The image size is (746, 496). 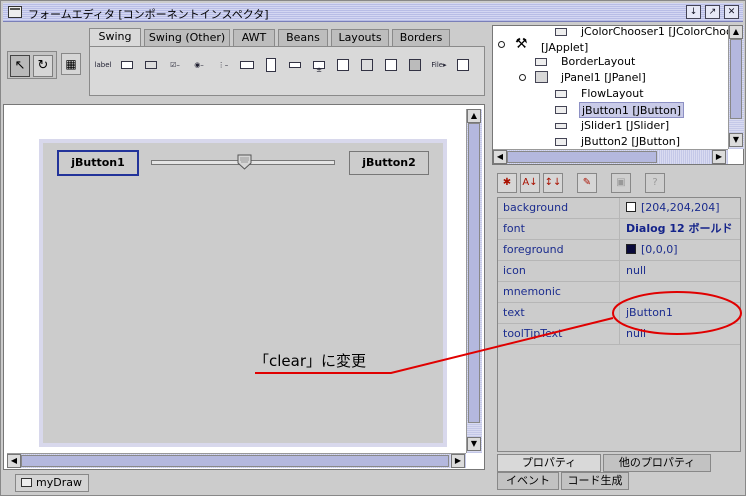 I want to click on palette-splitpane-icon, so click(x=391, y=65).